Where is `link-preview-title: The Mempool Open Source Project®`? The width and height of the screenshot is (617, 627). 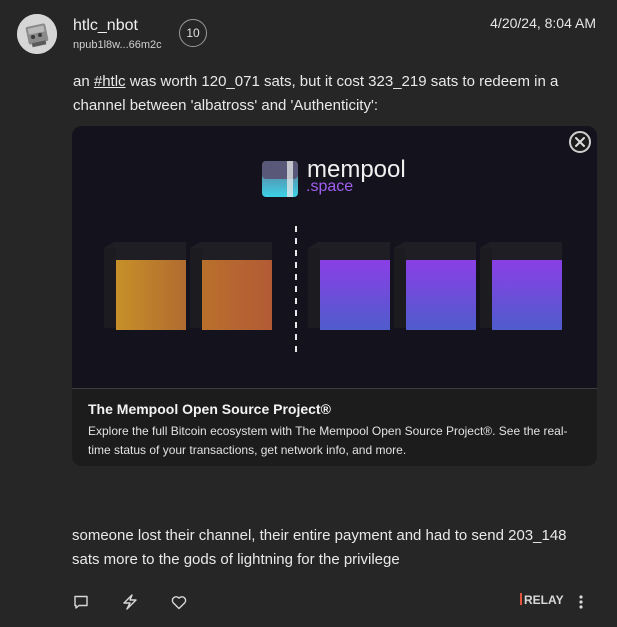
link-preview-title: The Mempool Open Source Project® is located at coordinates (209, 409).